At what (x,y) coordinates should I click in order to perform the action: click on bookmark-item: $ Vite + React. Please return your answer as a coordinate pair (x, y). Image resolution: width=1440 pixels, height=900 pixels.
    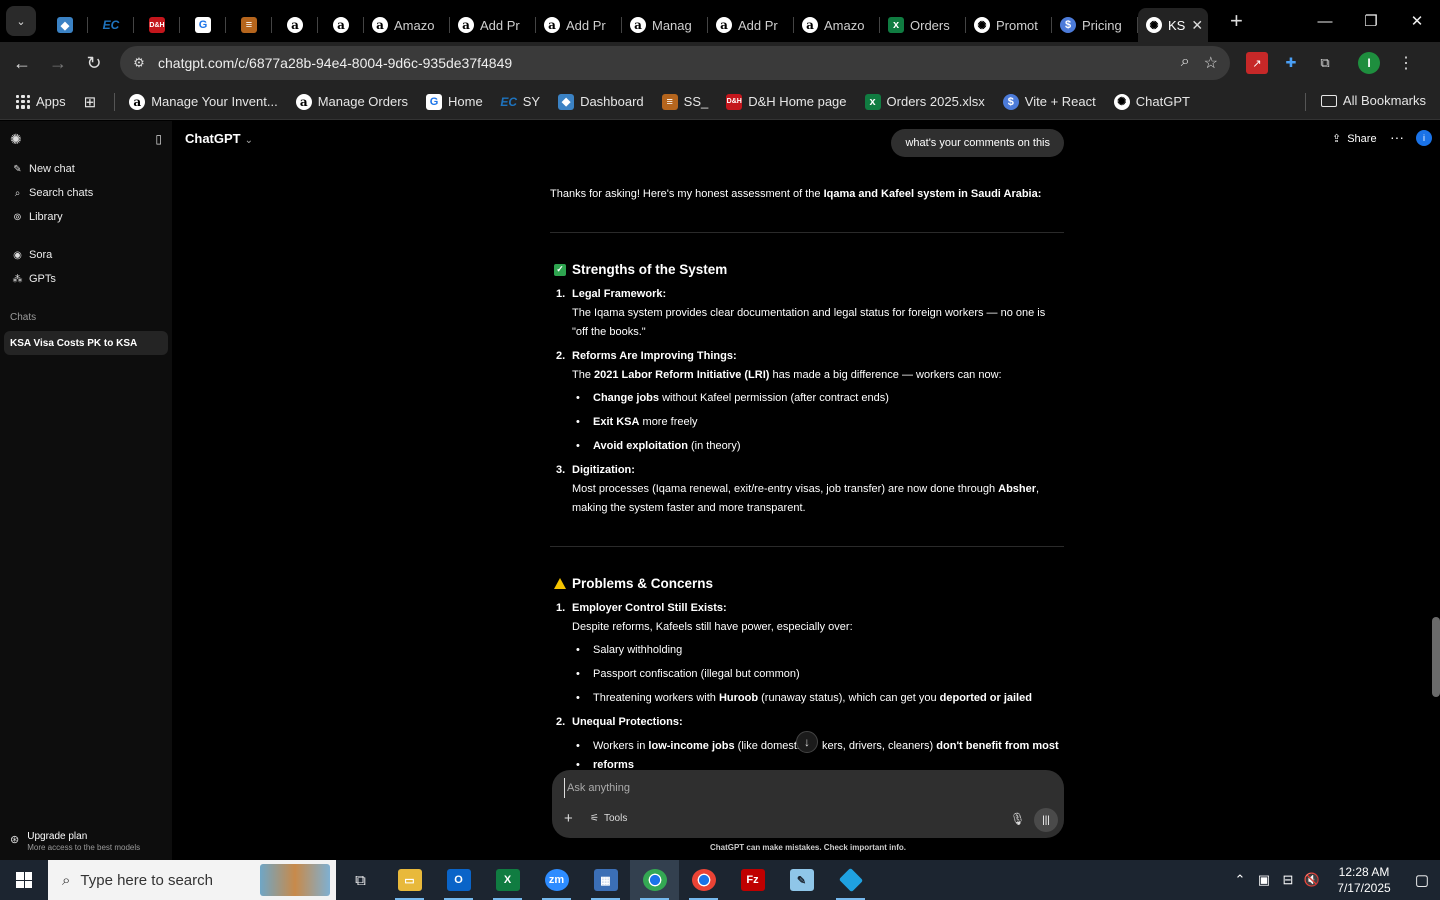
    Looking at the image, I should click on (1049, 101).